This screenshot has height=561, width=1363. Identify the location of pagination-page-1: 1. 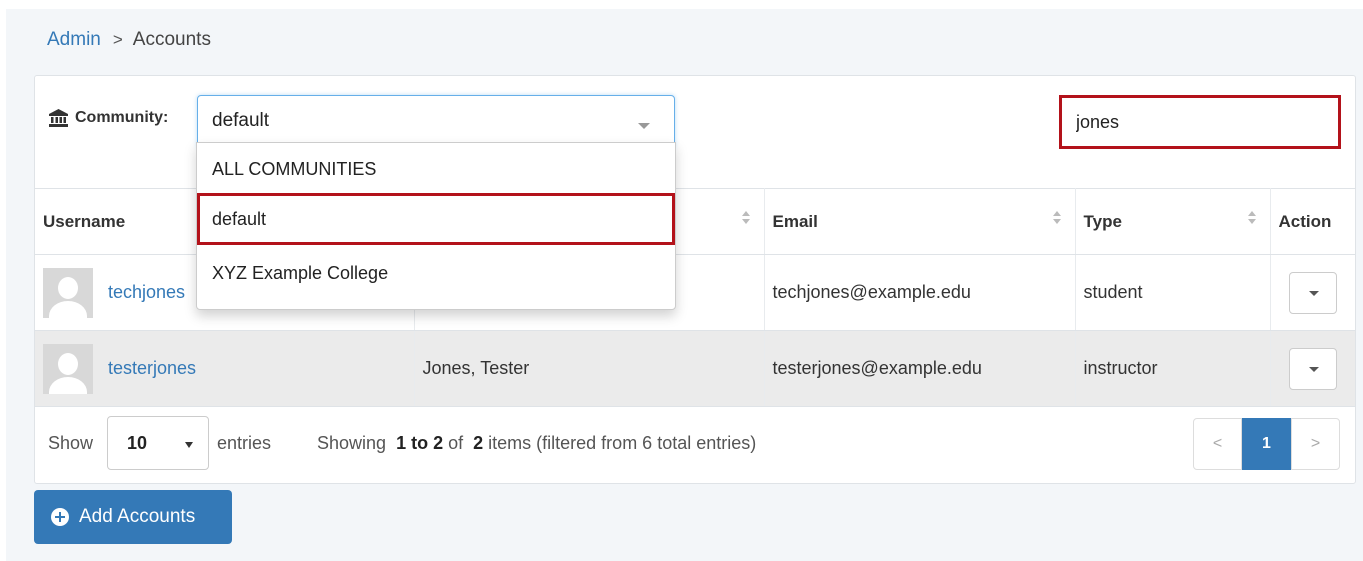
(1266, 444).